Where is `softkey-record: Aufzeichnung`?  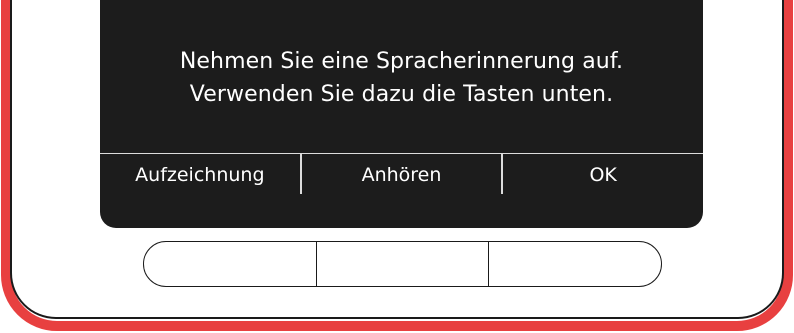 softkey-record: Aufzeichnung is located at coordinates (201, 174).